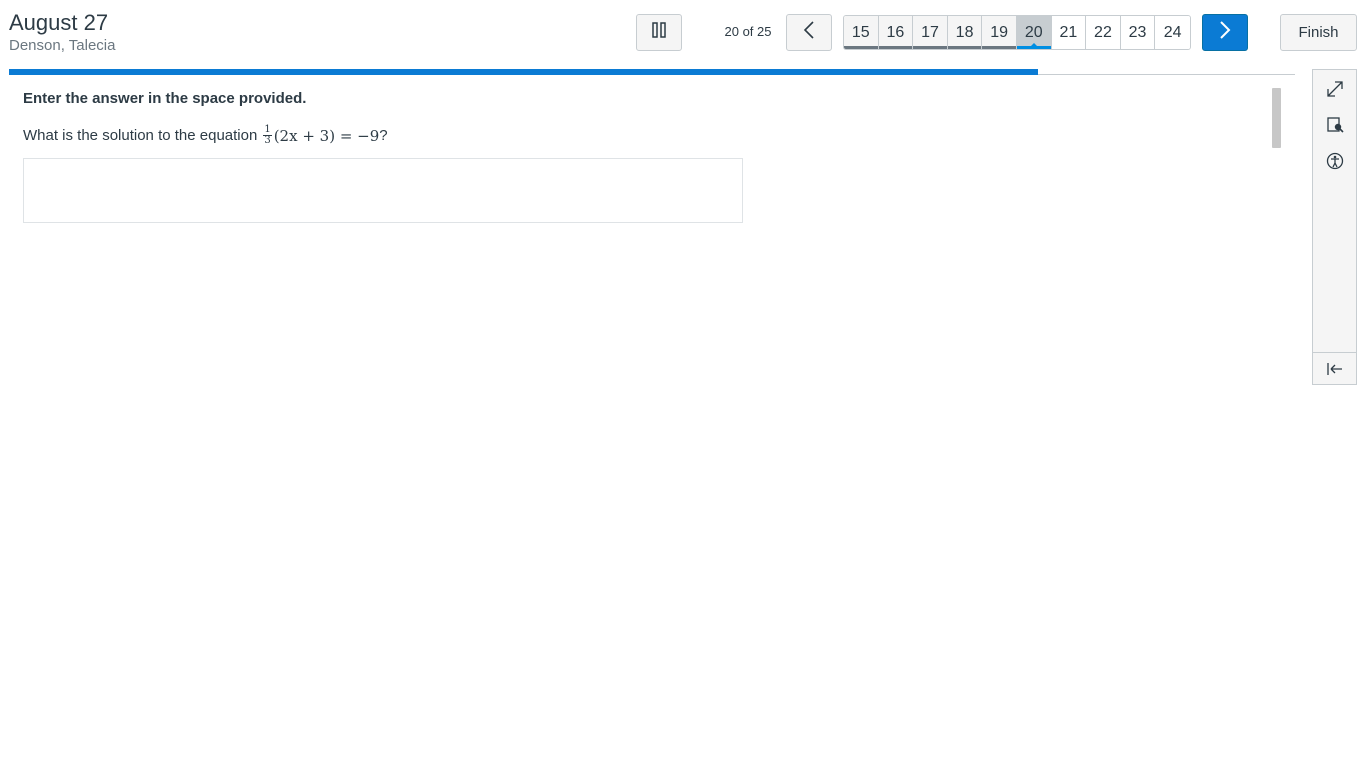 This screenshot has width=1366, height=768. What do you see at coordinates (1335, 89) in the screenshot?
I see `expand-icon` at bounding box center [1335, 89].